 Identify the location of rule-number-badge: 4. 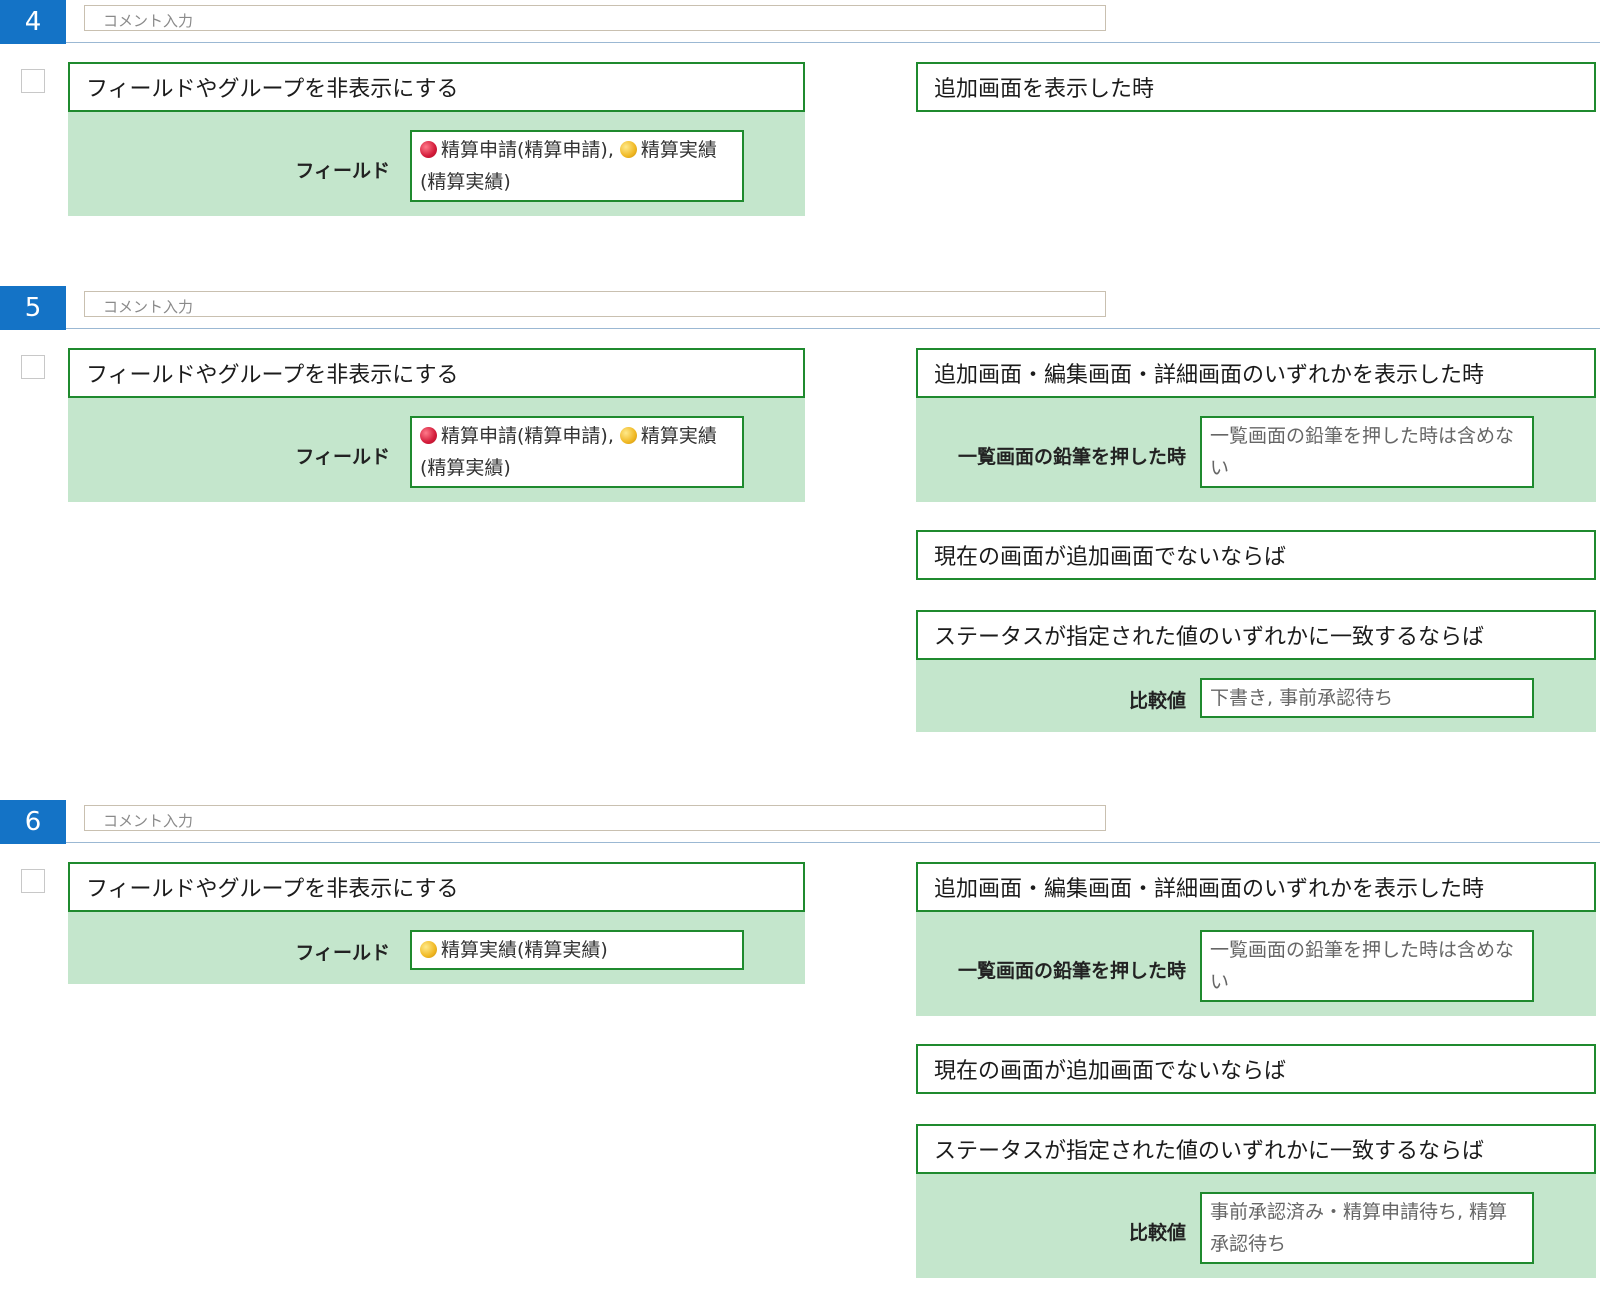
(33, 22).